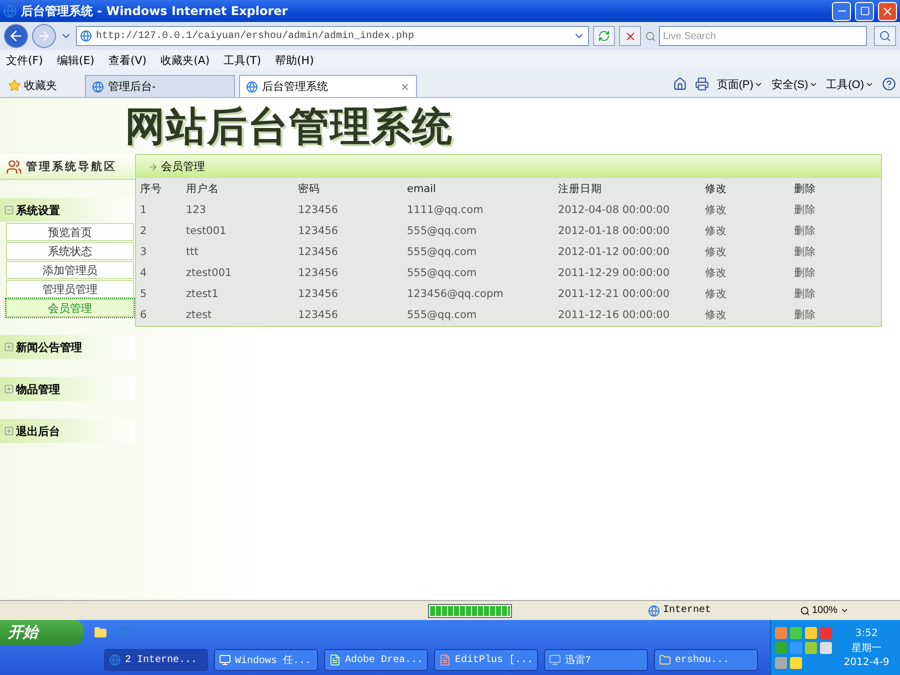 The image size is (900, 675). I want to click on table-cell-text: 5, so click(144, 294).